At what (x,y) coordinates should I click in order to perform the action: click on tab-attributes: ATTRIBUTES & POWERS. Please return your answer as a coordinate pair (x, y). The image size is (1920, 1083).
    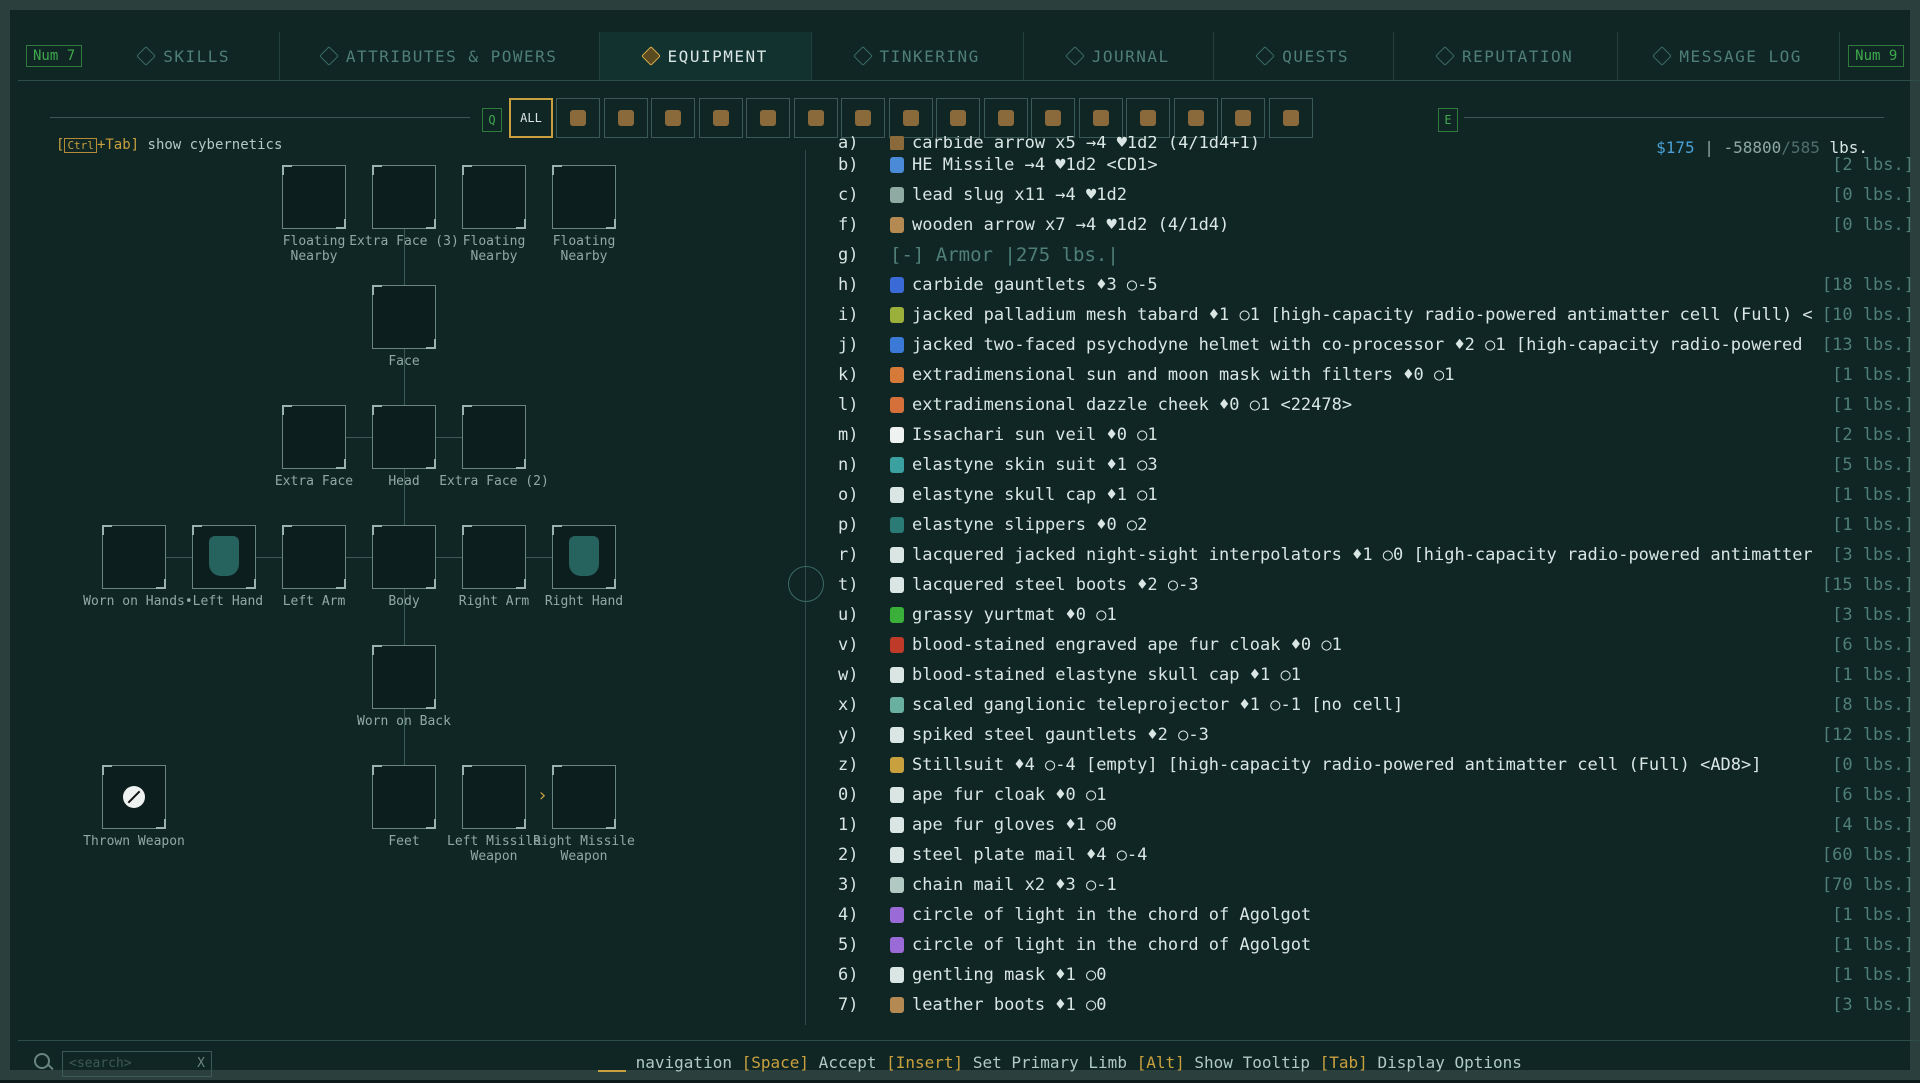
    Looking at the image, I should click on (440, 56).